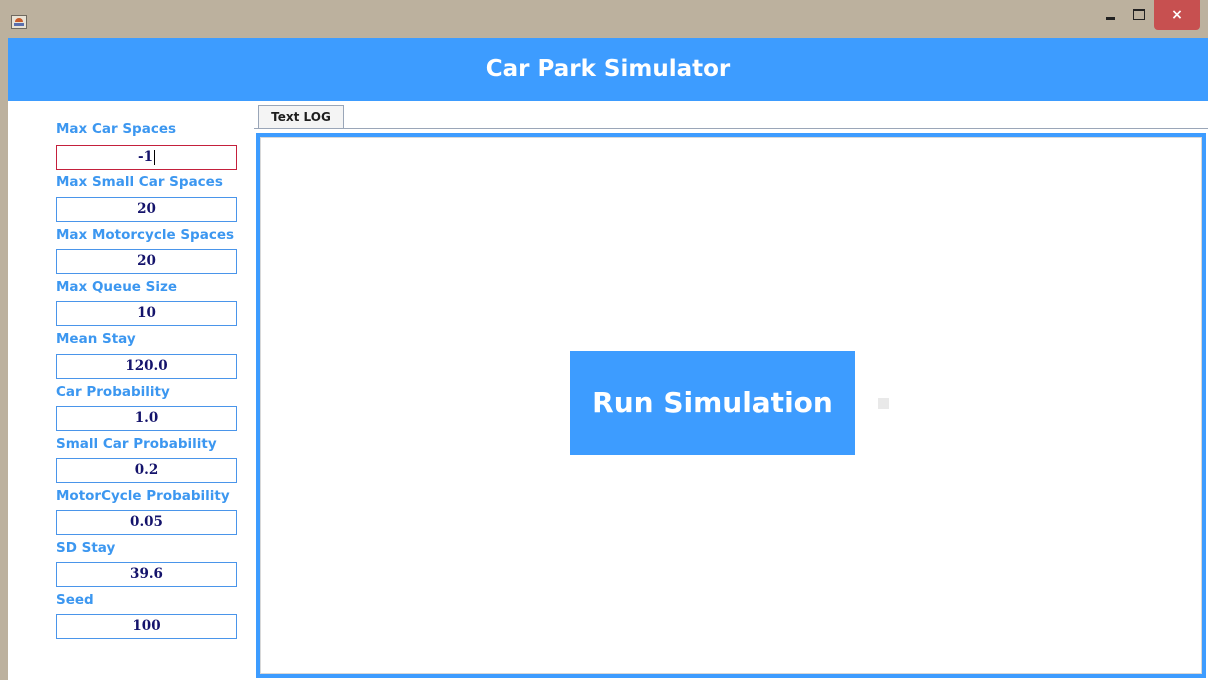  I want to click on max-small-car-spaces-input: 20, so click(146, 209).